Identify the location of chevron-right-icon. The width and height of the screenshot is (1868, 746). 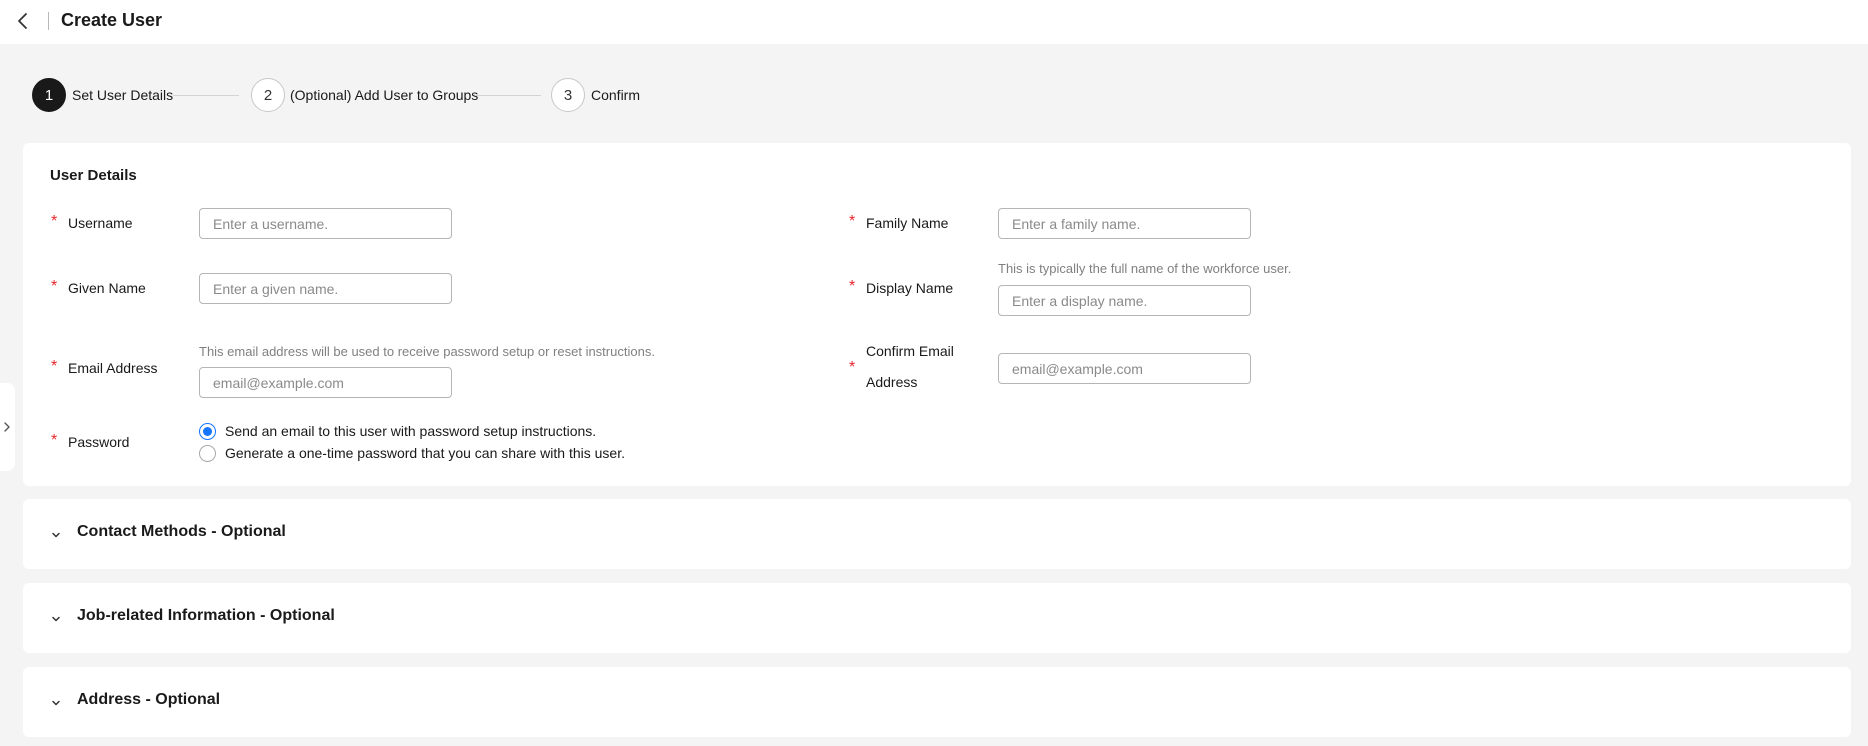
(7, 427).